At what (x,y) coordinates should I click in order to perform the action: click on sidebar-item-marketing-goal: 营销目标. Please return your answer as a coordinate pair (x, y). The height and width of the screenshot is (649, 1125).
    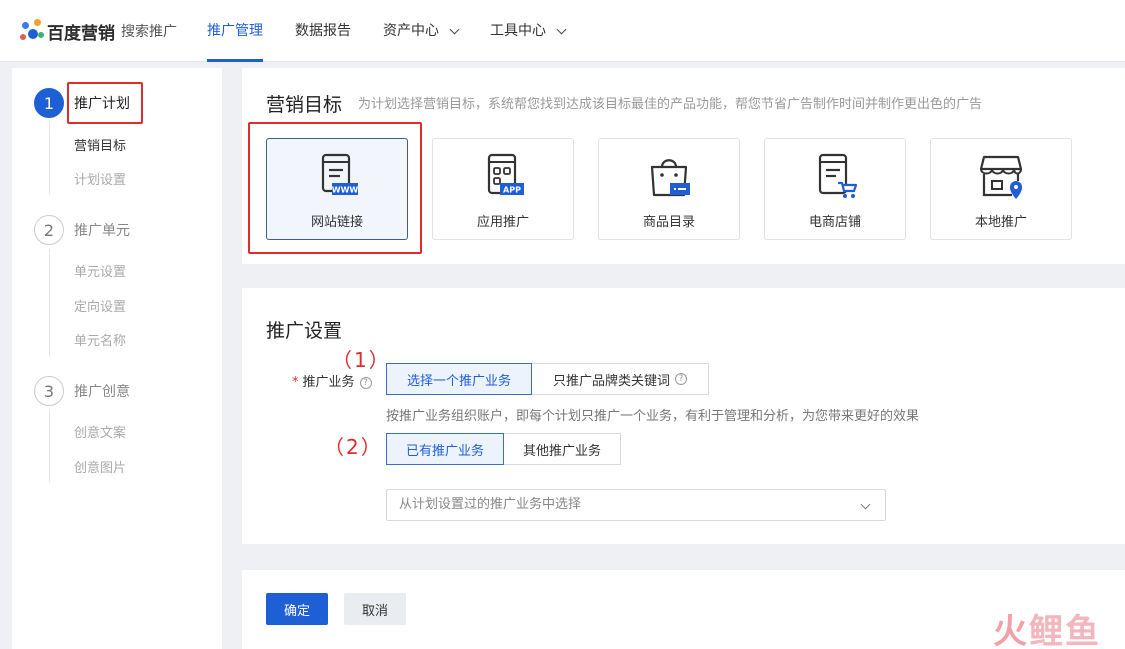
    Looking at the image, I should click on (100, 144).